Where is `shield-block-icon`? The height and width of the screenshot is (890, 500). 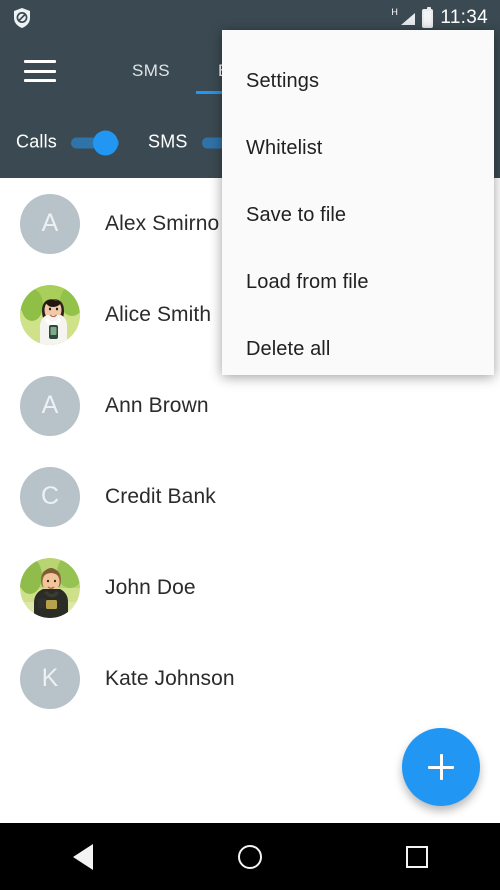
shield-block-icon is located at coordinates (22, 18).